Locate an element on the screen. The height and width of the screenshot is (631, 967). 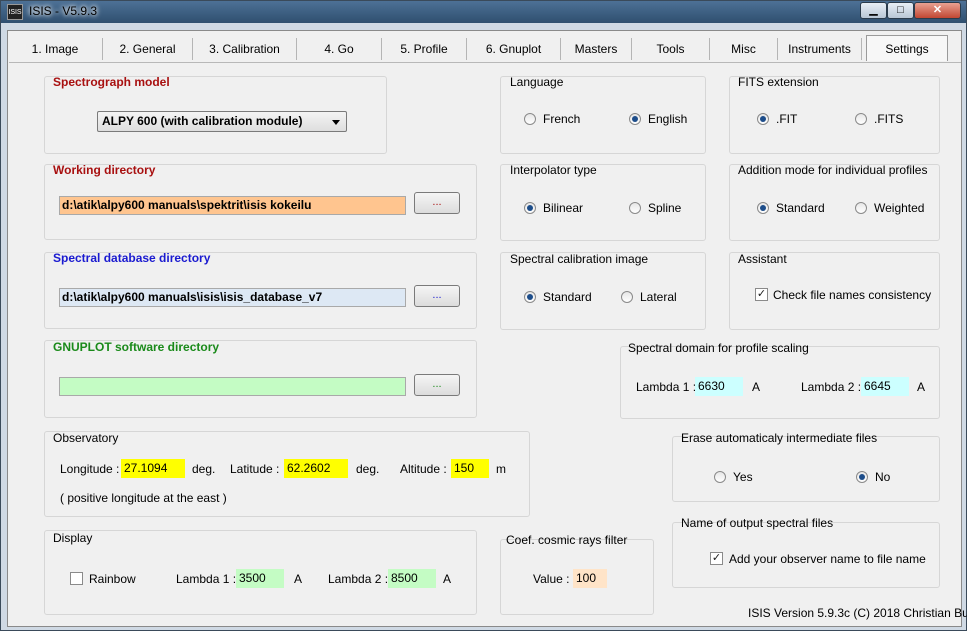
longitude-unit: deg. is located at coordinates (204, 469).